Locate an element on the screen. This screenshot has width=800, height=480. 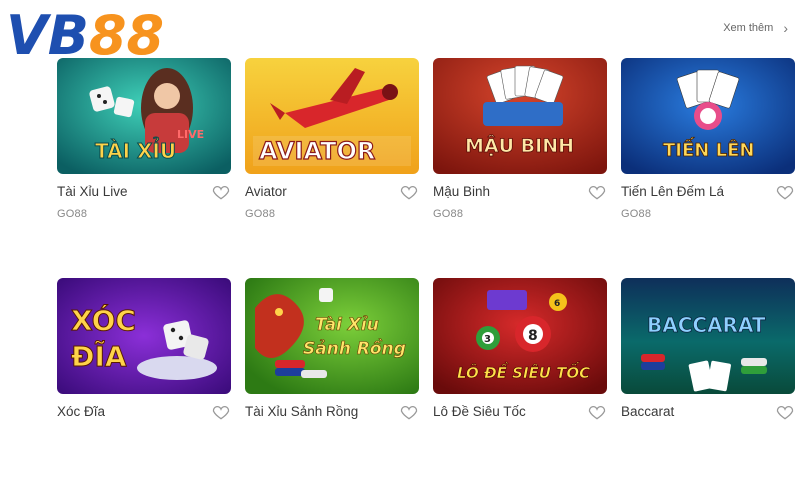
game-thumbnail: TIẾN LÊN is located at coordinates (708, 116).